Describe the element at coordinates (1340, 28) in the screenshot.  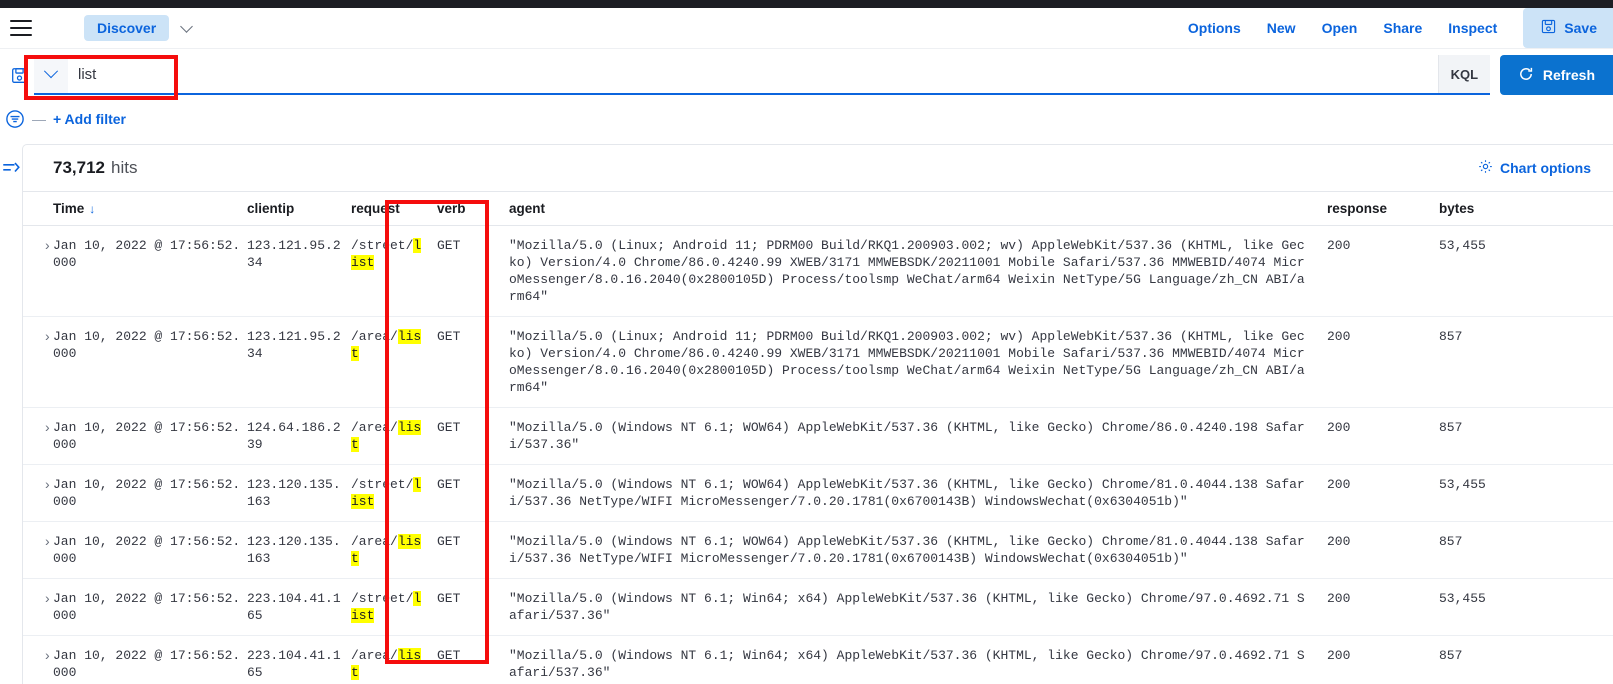
I see `open-button: Open` at that location.